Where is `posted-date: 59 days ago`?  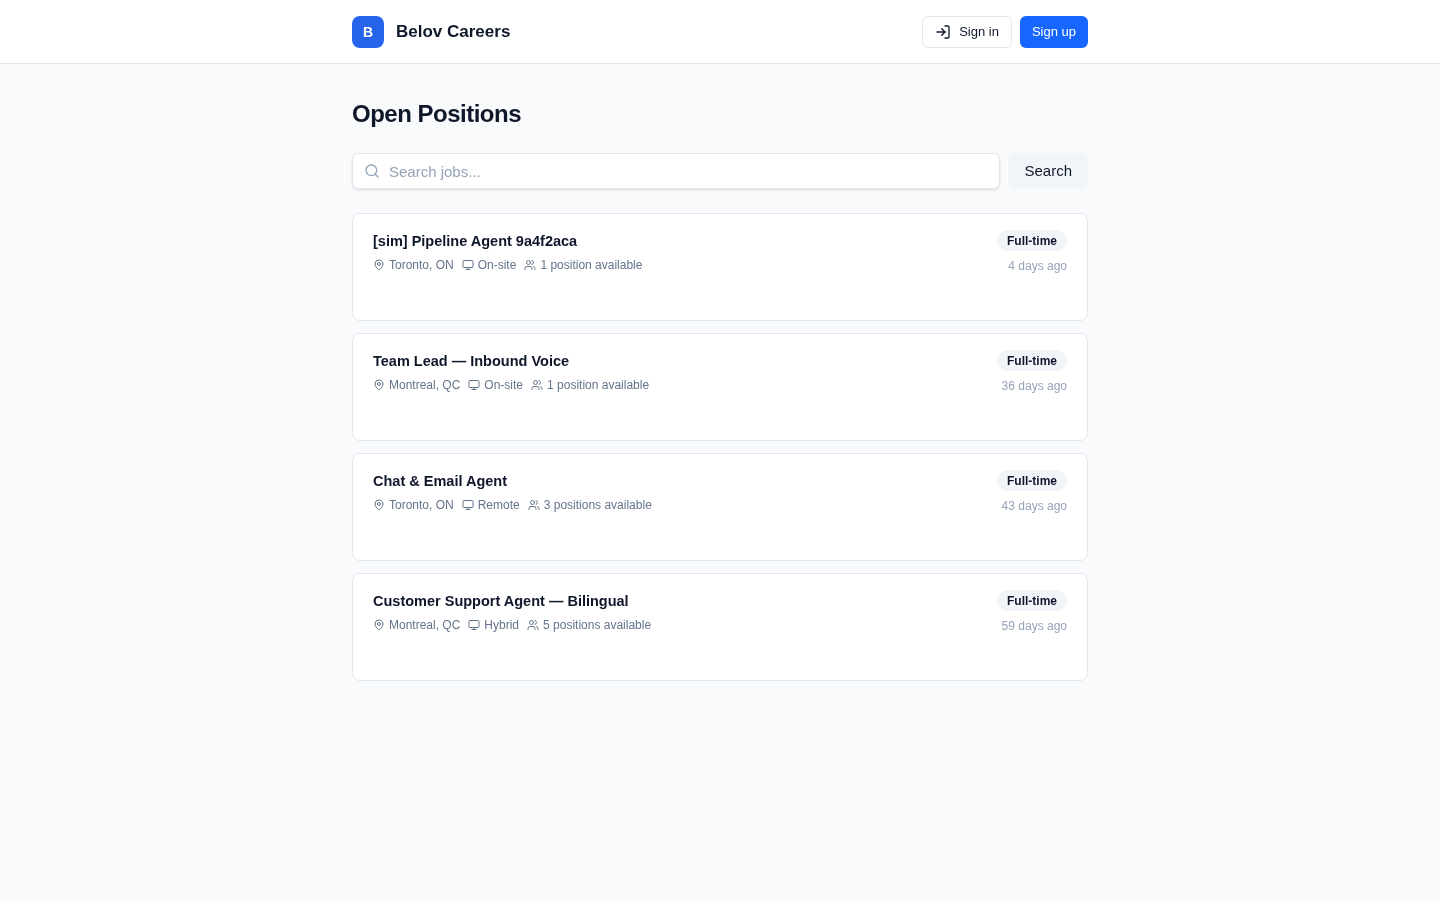
posted-date: 59 days ago is located at coordinates (1034, 626).